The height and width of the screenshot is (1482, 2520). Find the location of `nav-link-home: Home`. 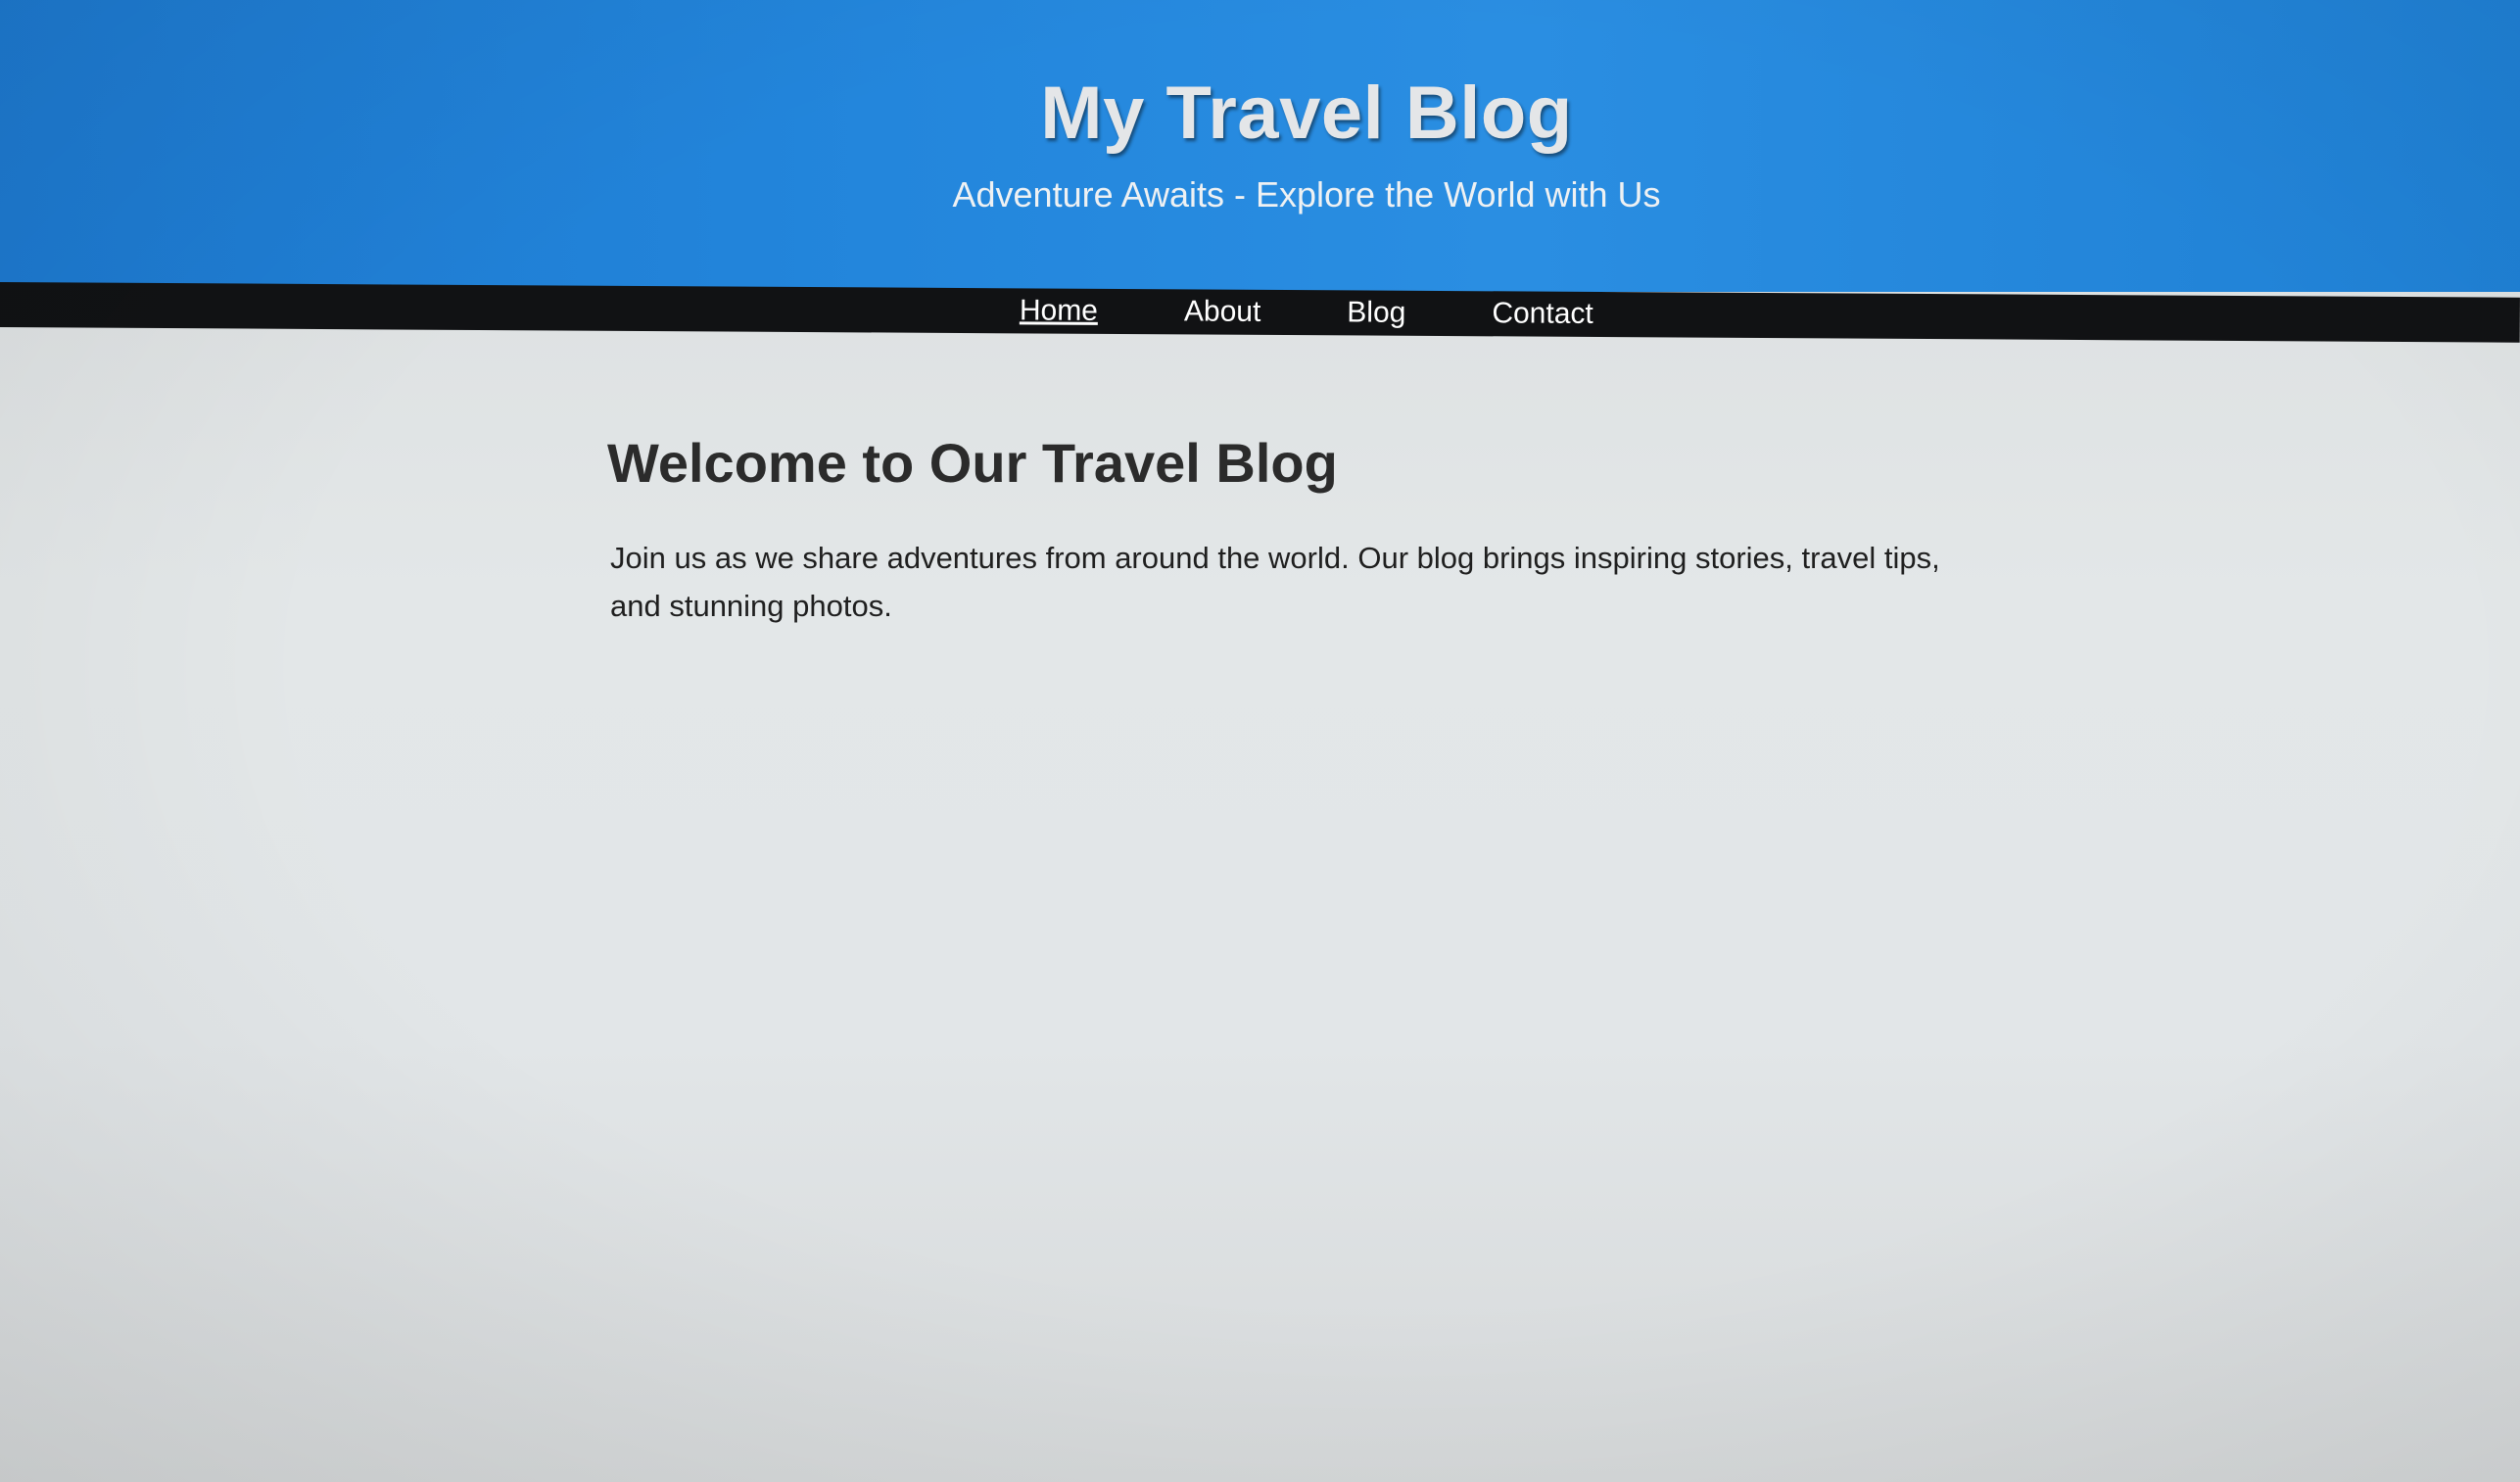

nav-link-home: Home is located at coordinates (1059, 310).